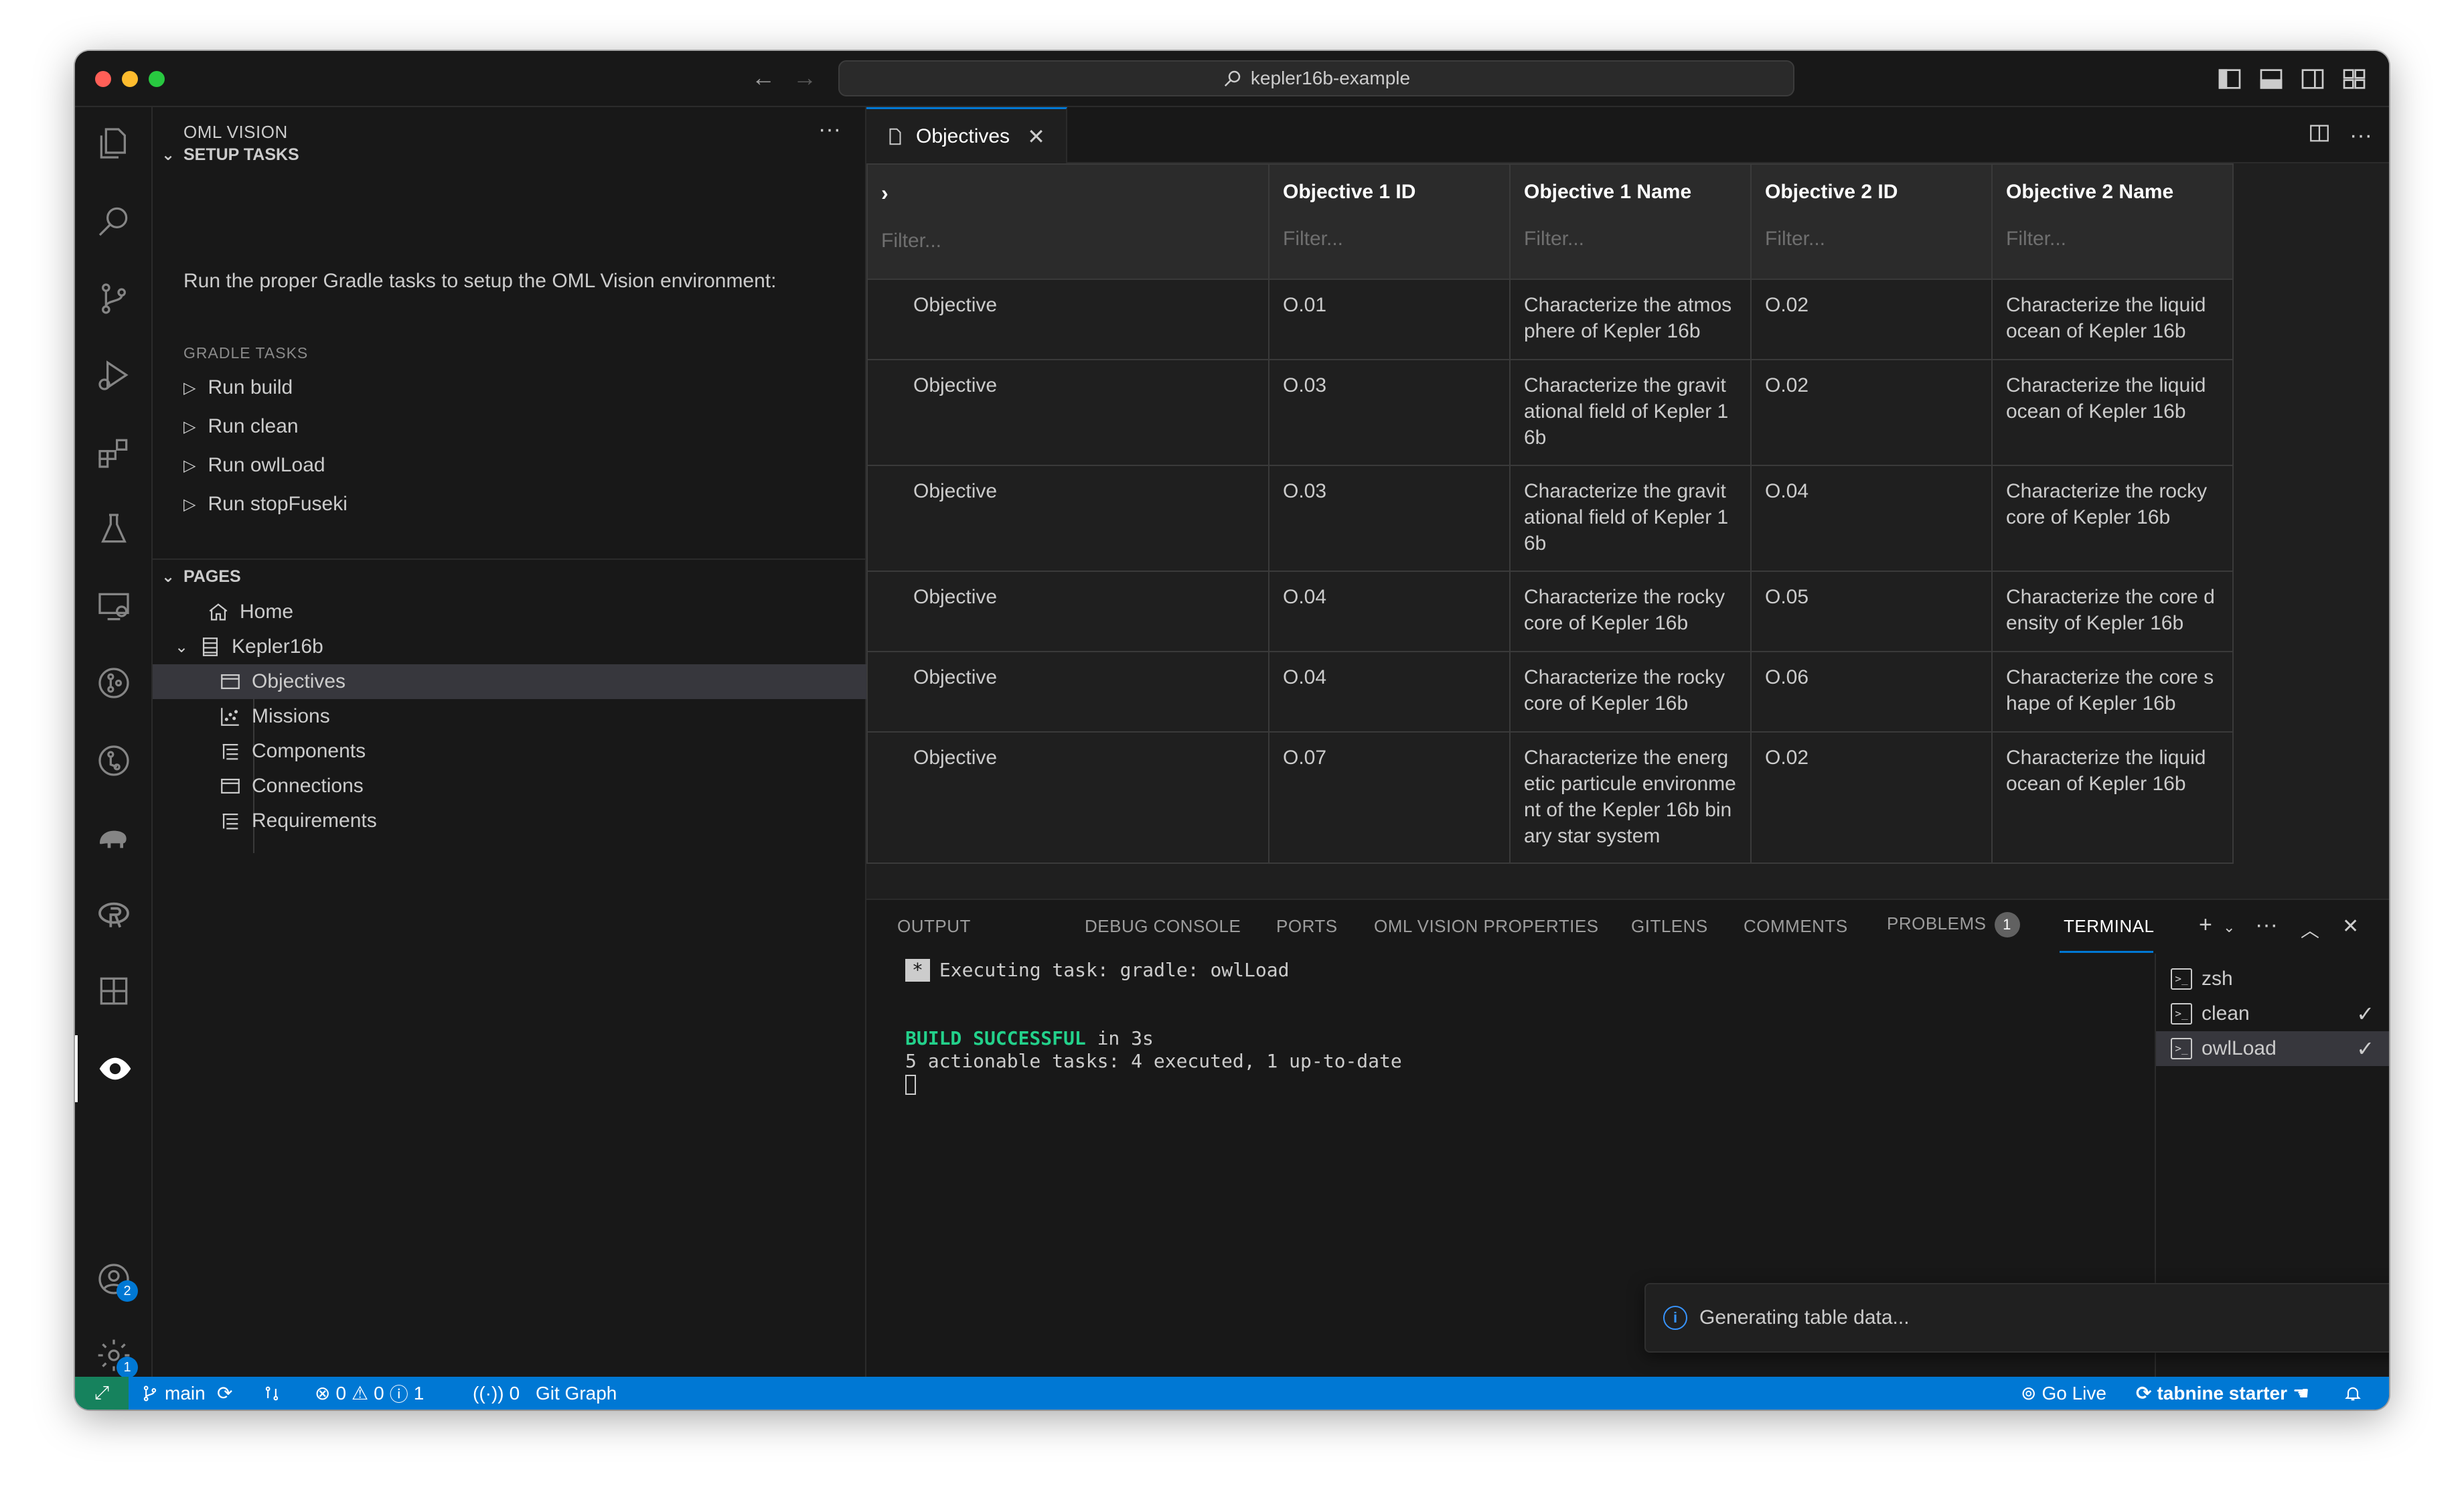  I want to click on git-graph-icon, so click(114, 761).